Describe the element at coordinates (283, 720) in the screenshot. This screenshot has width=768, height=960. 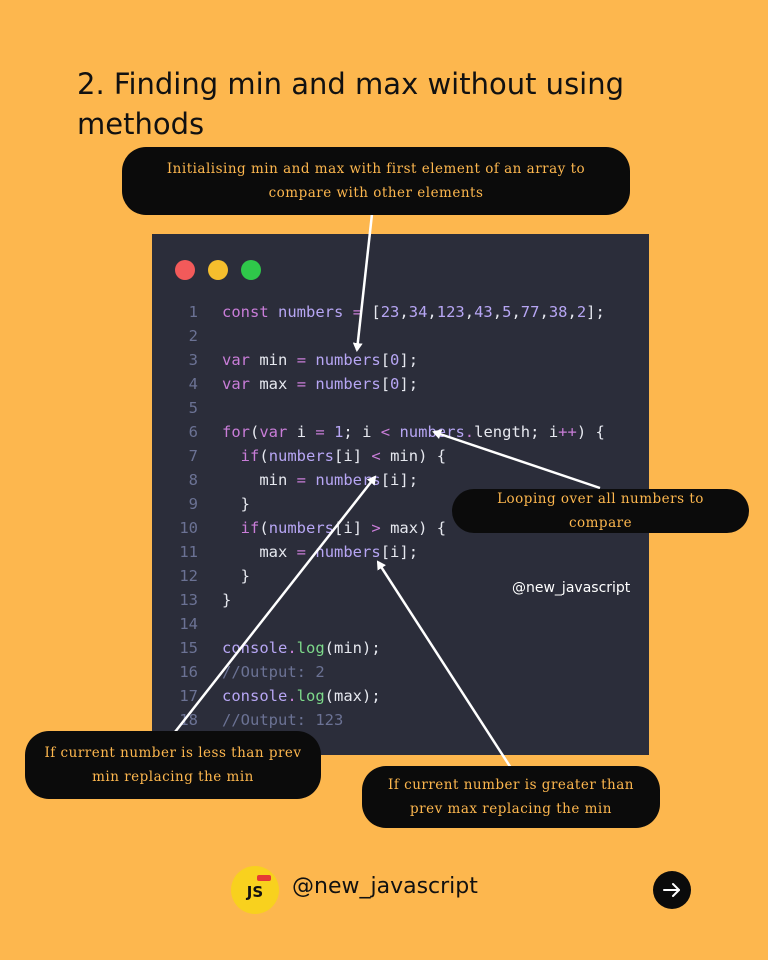
I see `code-text: //Output: 123` at that location.